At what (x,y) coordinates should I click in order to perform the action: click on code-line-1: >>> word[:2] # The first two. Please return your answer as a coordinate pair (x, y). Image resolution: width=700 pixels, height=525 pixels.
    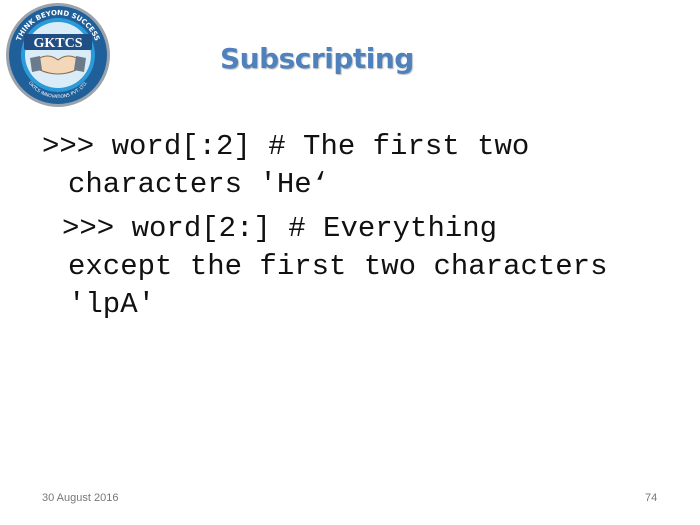
    Looking at the image, I should click on (286, 146).